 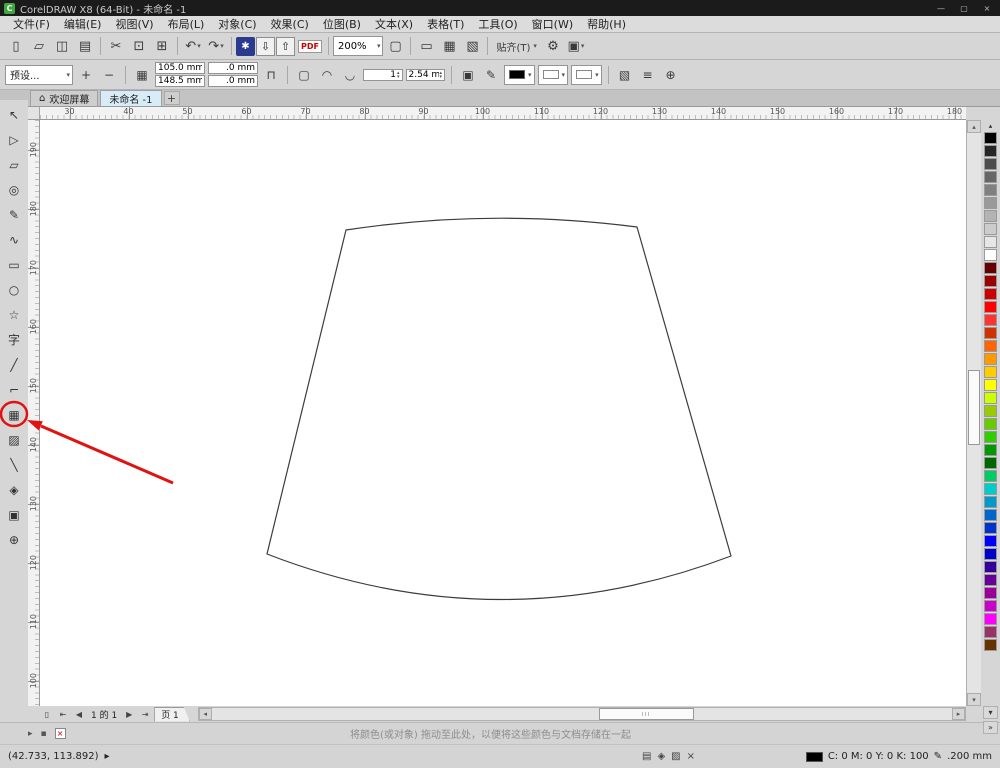 I want to click on corner-radius-input, so click(x=423, y=74).